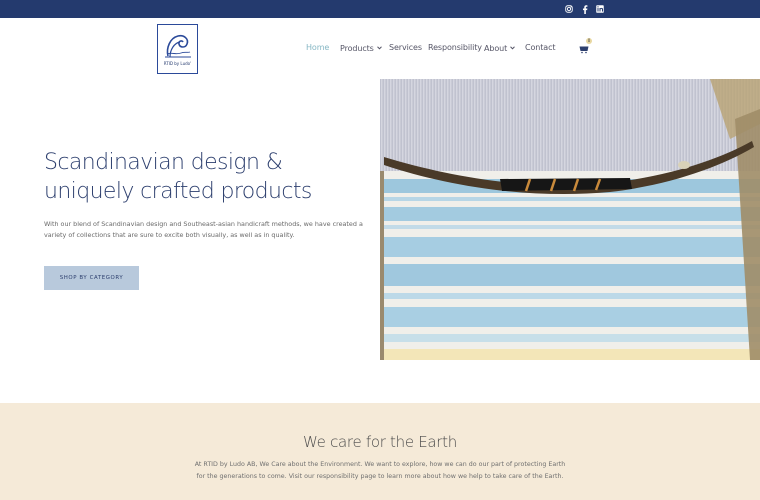 The height and width of the screenshot is (500, 760). I want to click on cart-count-badge: 0, so click(589, 41).